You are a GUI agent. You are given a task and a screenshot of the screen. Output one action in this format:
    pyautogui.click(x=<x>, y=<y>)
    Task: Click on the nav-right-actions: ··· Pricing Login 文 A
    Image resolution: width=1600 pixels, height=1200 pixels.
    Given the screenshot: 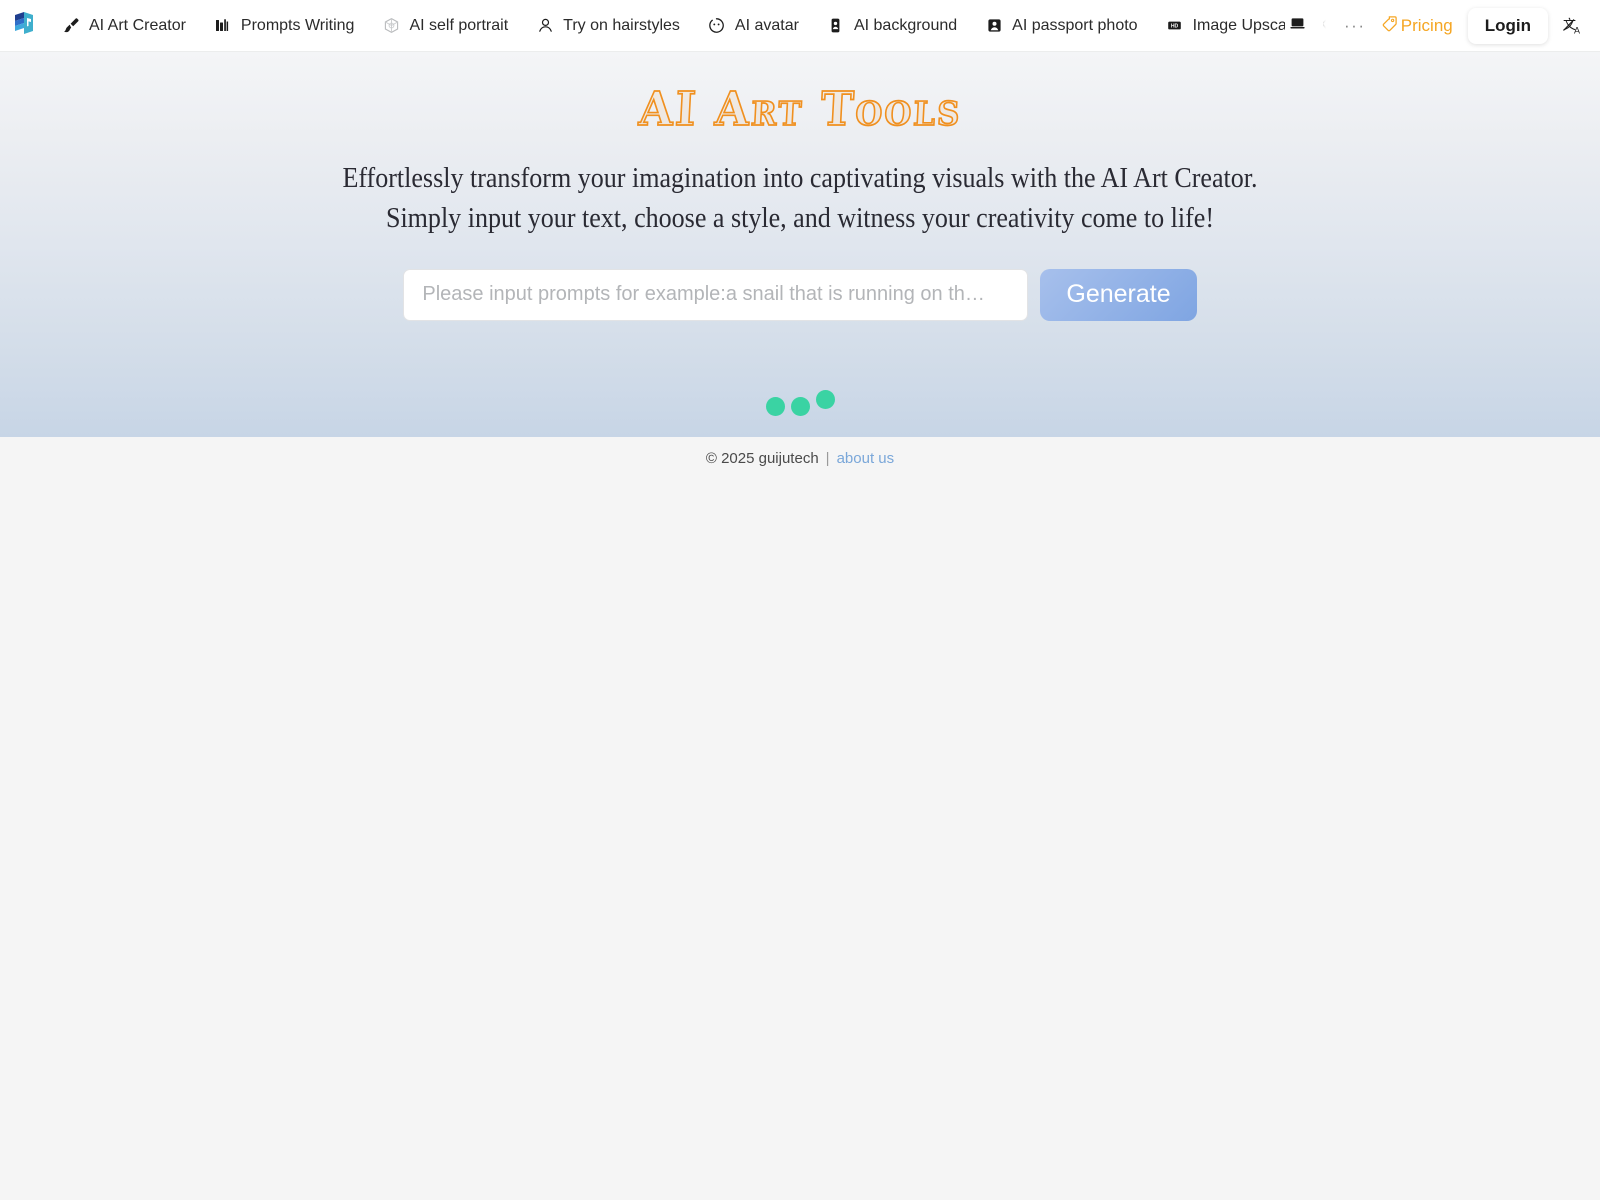 What is the action you would take?
    pyautogui.click(x=1468, y=25)
    